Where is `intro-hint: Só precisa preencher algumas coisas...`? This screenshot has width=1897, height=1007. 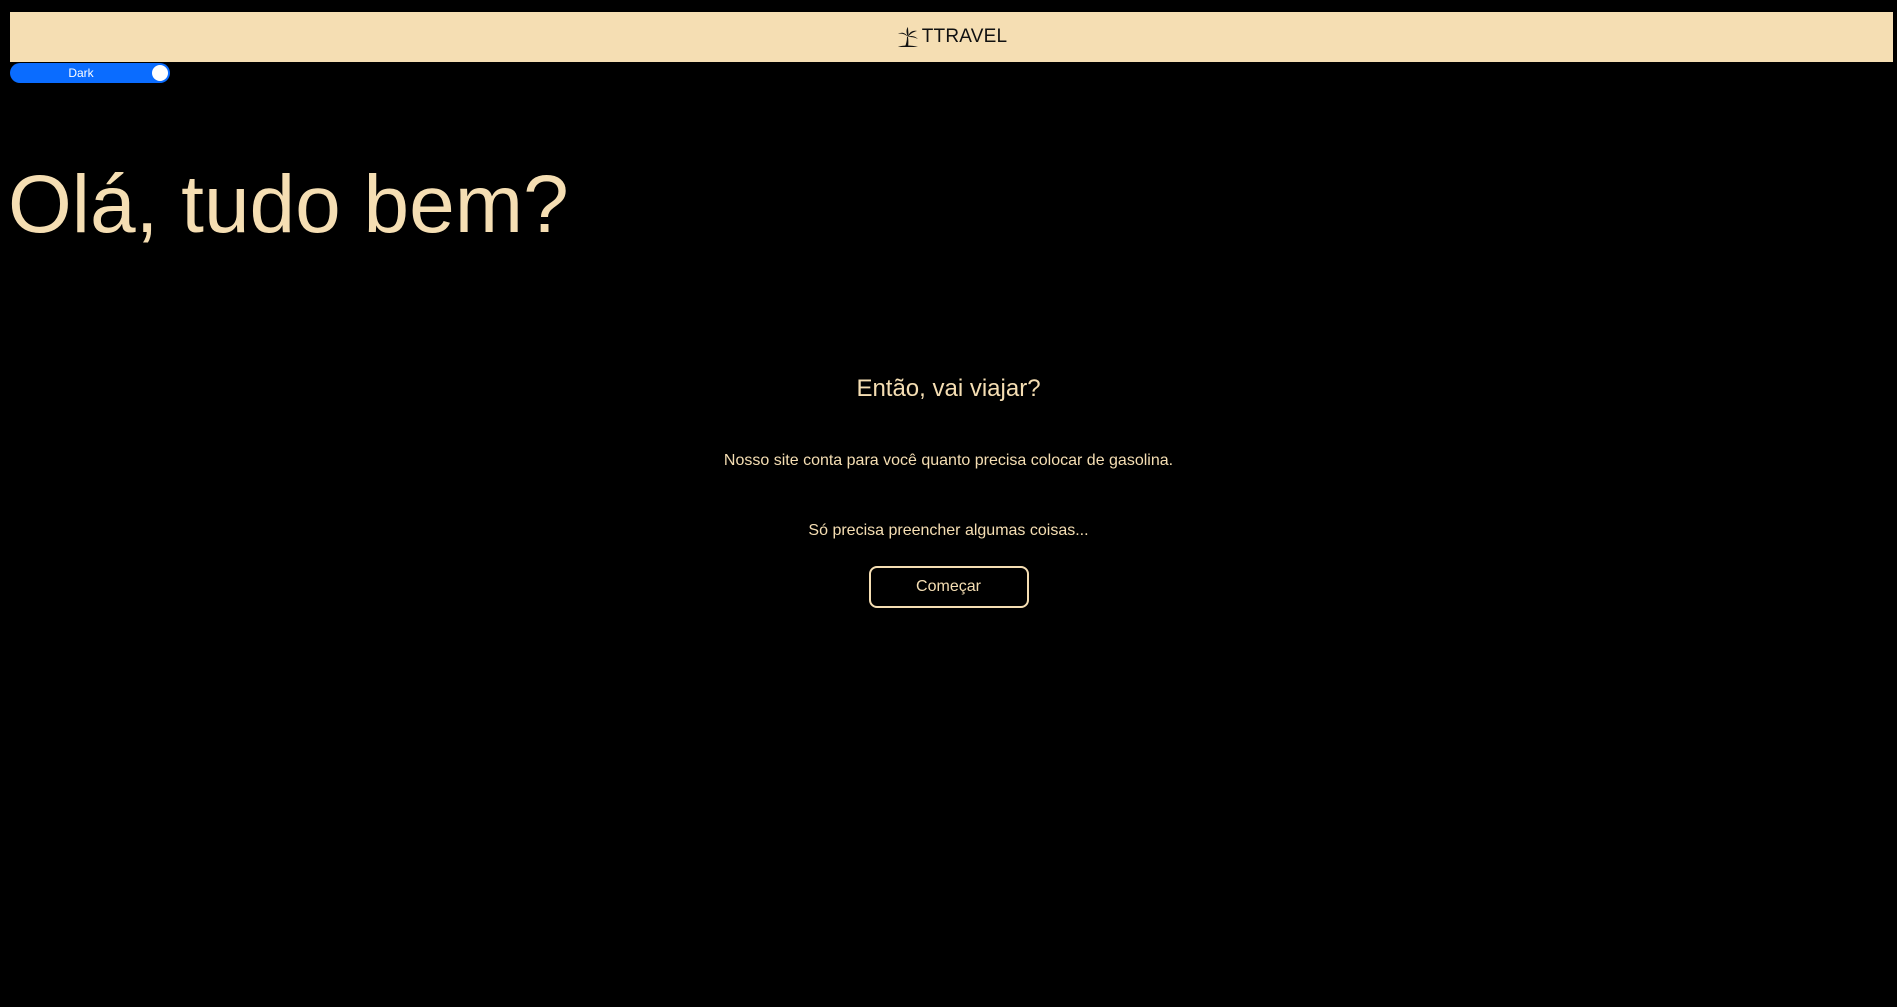 intro-hint: Só precisa preencher algumas coisas... is located at coordinates (948, 530).